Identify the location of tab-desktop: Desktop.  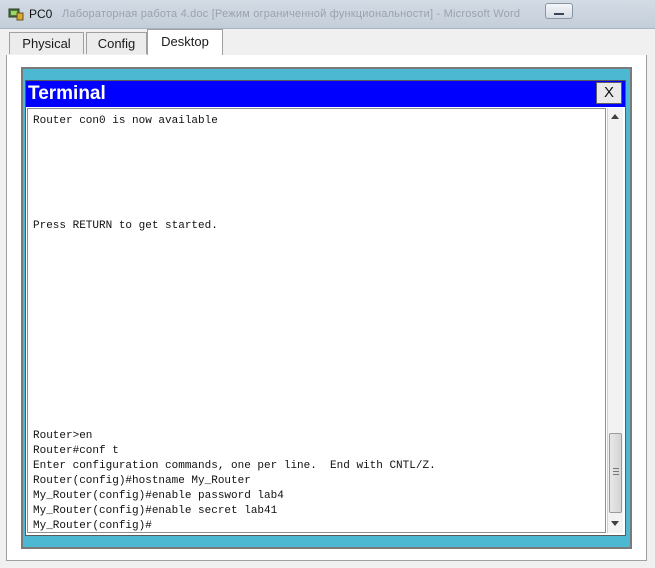
(185, 42).